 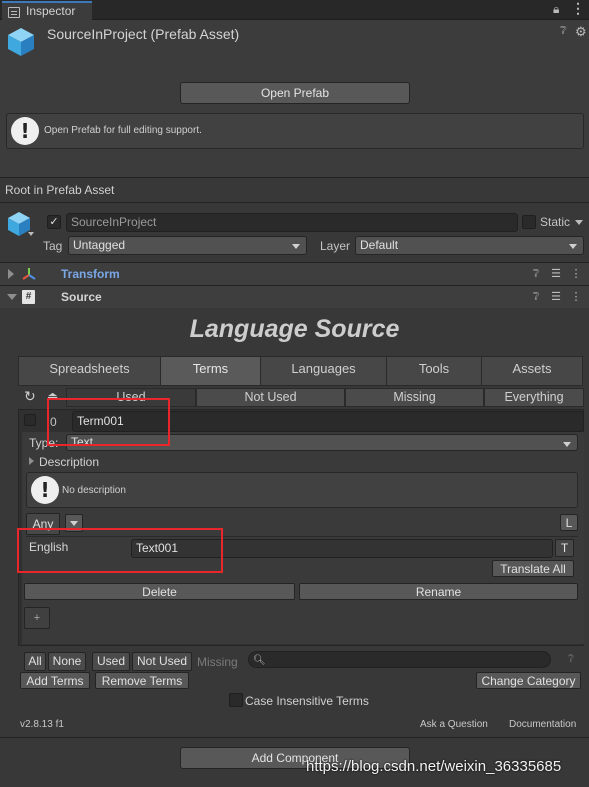 I want to click on case-insensitive-label: Case Insensitive Terms, so click(x=307, y=701).